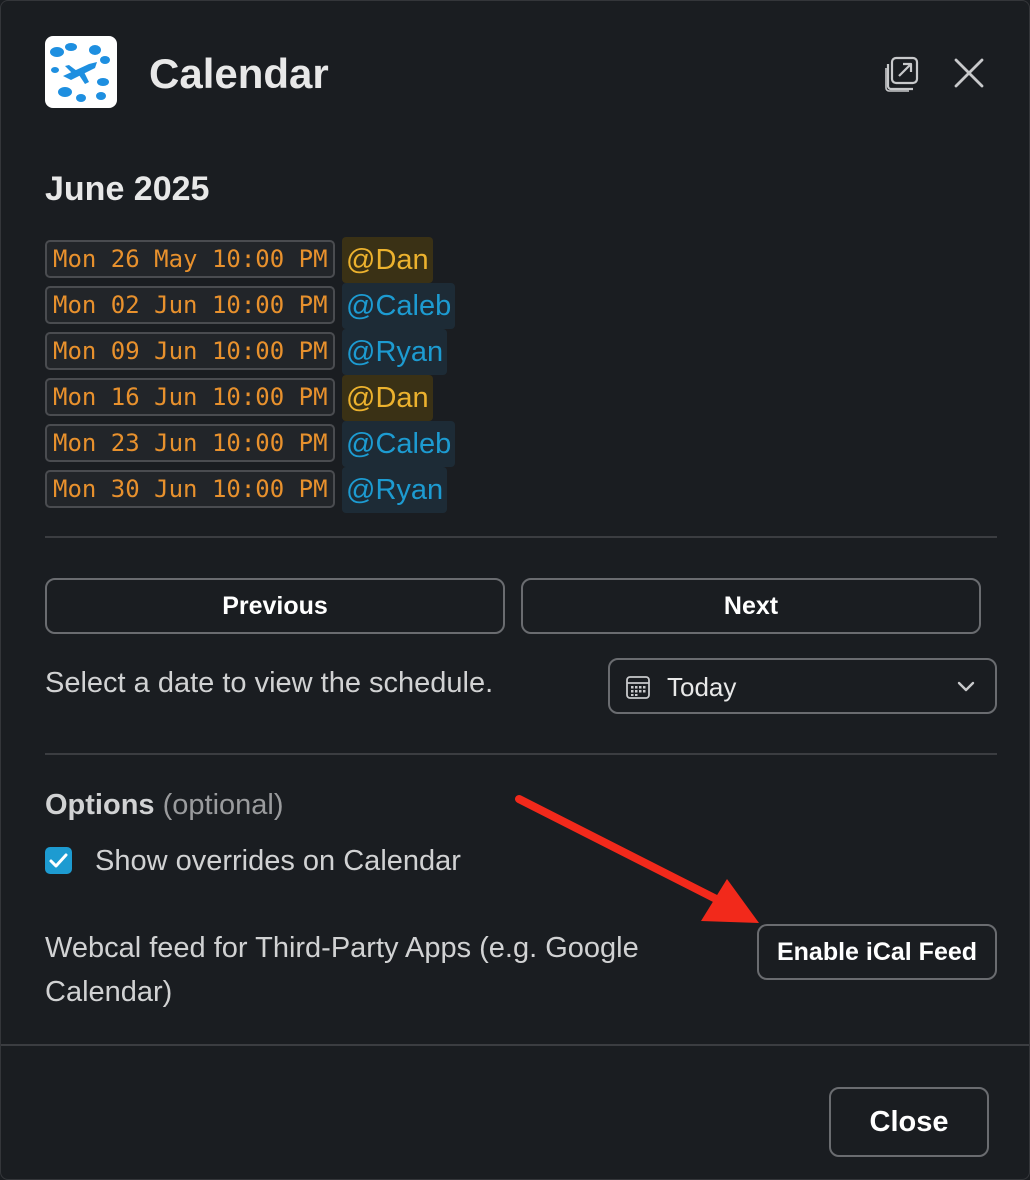 Image resolution: width=1030 pixels, height=1180 pixels. I want to click on next-button: Next, so click(751, 606).